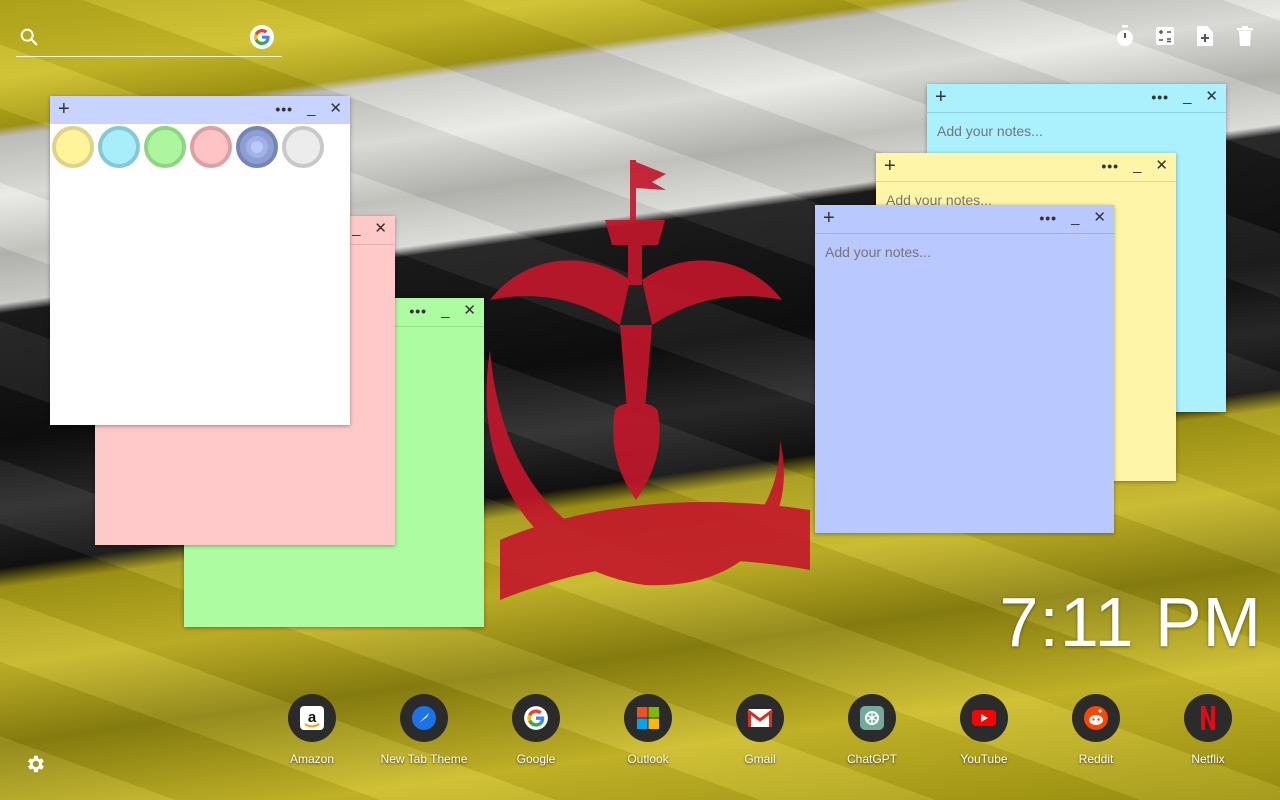 The height and width of the screenshot is (800, 1280). I want to click on app-outlook: Outlook, so click(648, 730).